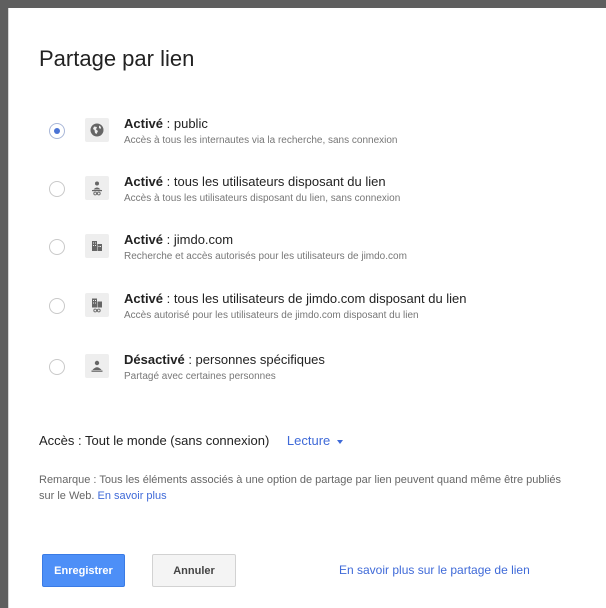 Image resolution: width=606 pixels, height=608 pixels. What do you see at coordinates (97, 246) in the screenshot?
I see `building-icon` at bounding box center [97, 246].